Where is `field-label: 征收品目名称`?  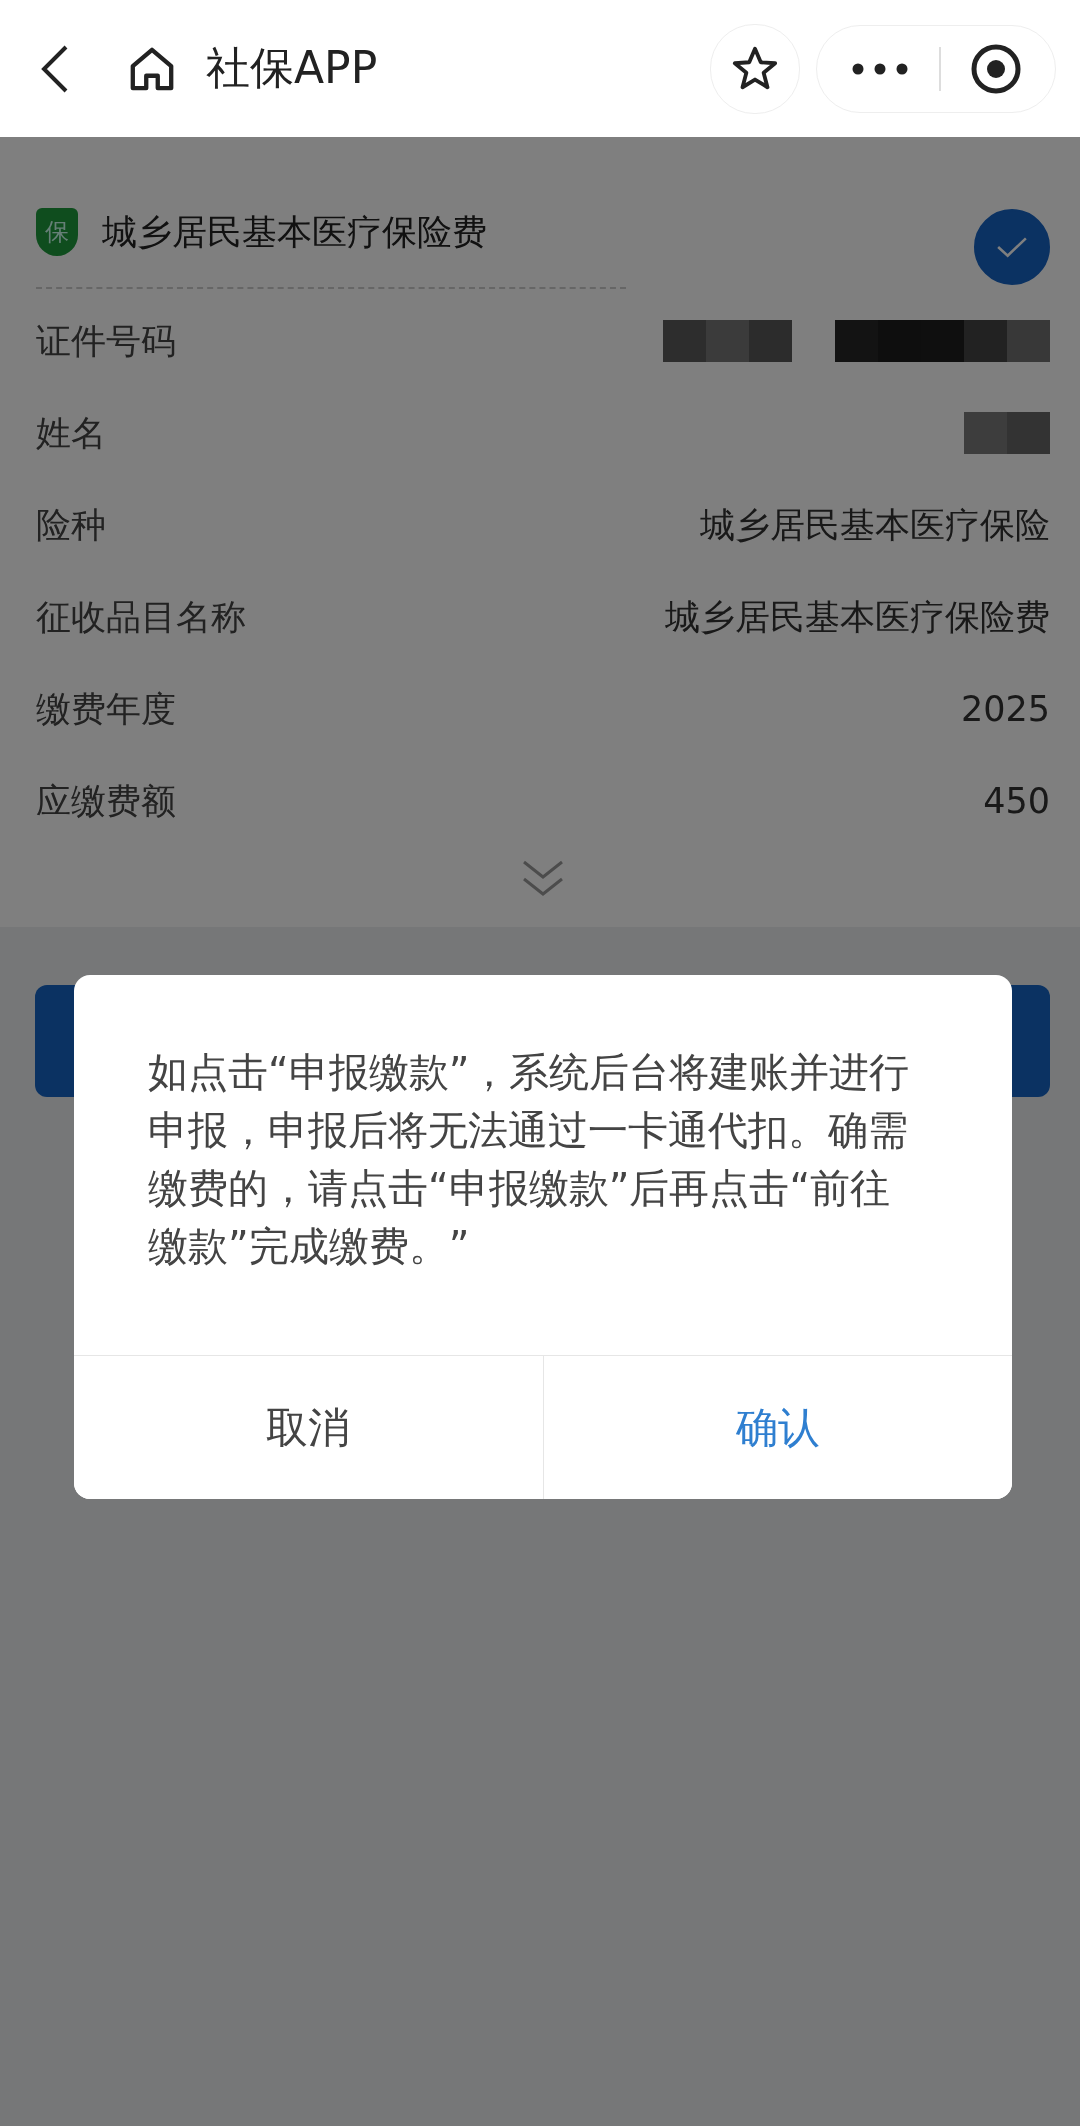
field-label: 征收品目名称 is located at coordinates (141, 617).